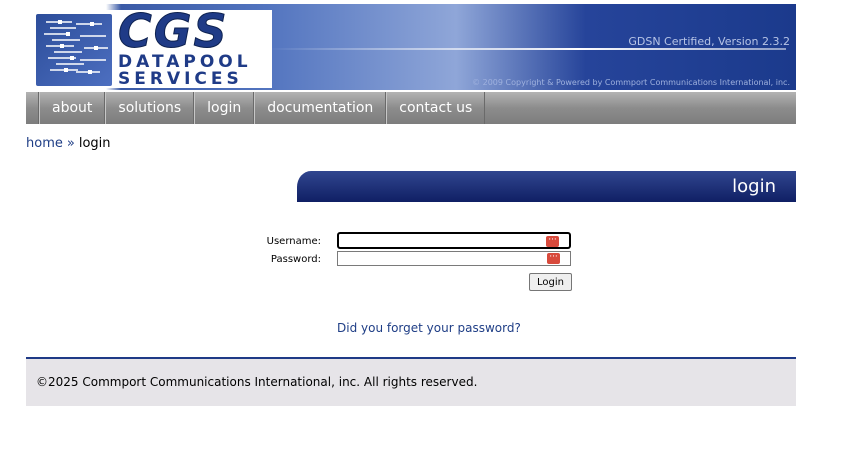 The image size is (863, 469). Describe the element at coordinates (709, 41) in the screenshot. I see `certification-text: GDSN Certified, Version 2.3.2` at that location.